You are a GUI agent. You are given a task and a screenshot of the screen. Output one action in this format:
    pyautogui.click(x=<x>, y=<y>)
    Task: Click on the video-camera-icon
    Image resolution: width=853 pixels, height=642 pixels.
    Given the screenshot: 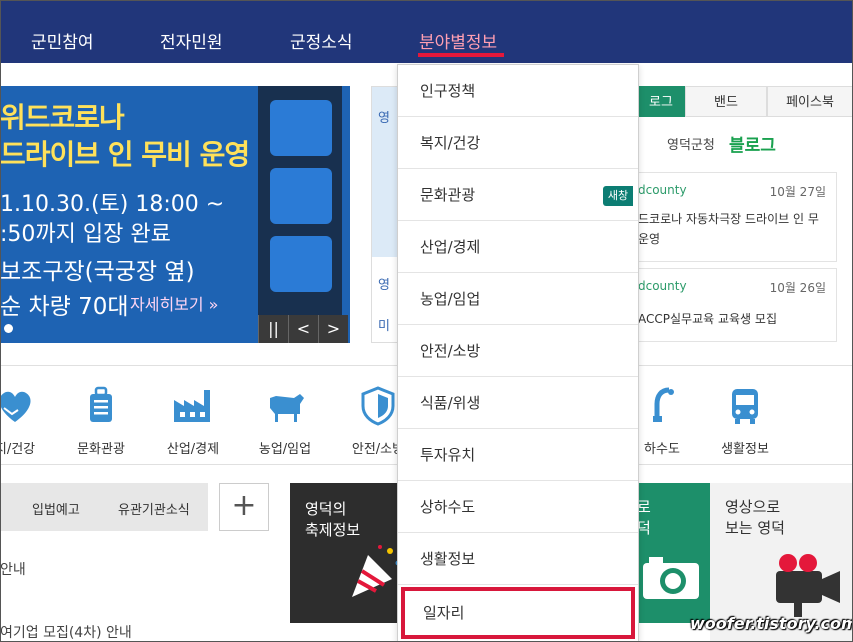 What is the action you would take?
    pyautogui.click(x=808, y=585)
    